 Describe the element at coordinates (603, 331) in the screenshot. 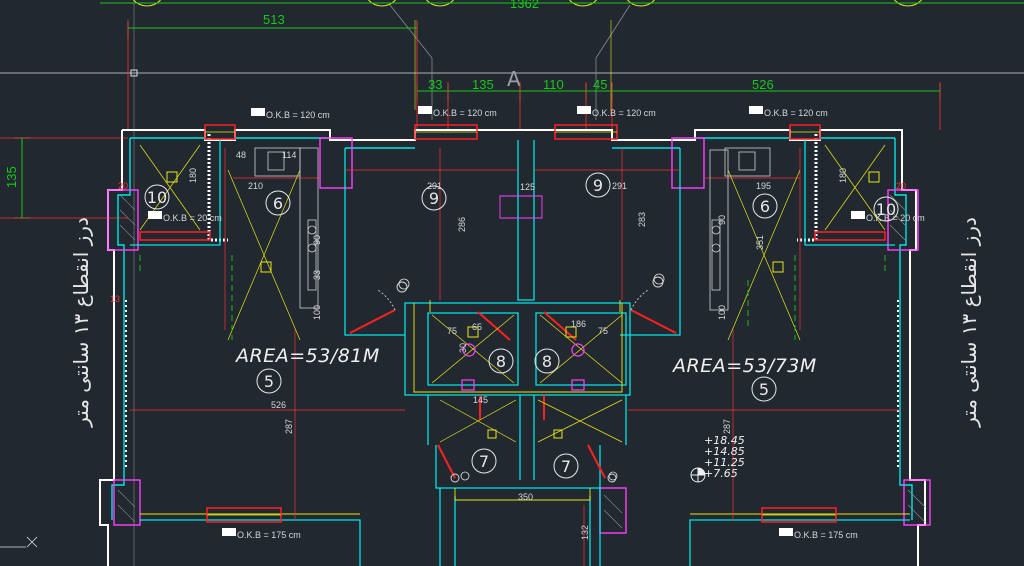

I see `dim-75-right: 75` at that location.